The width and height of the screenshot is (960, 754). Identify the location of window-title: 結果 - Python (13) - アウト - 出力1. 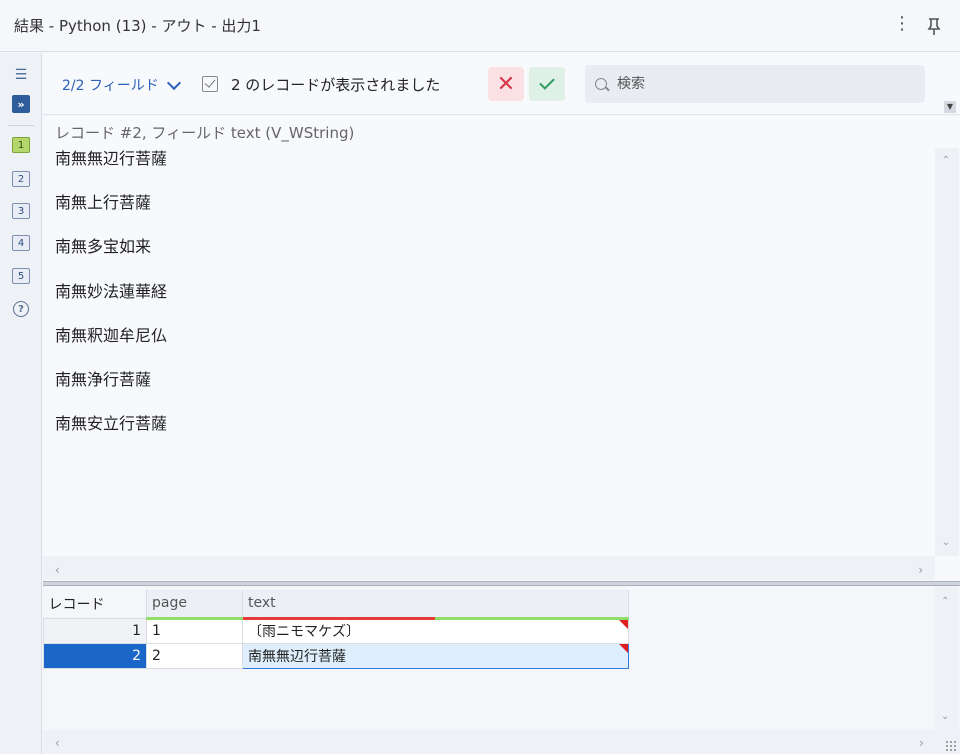
(137, 26).